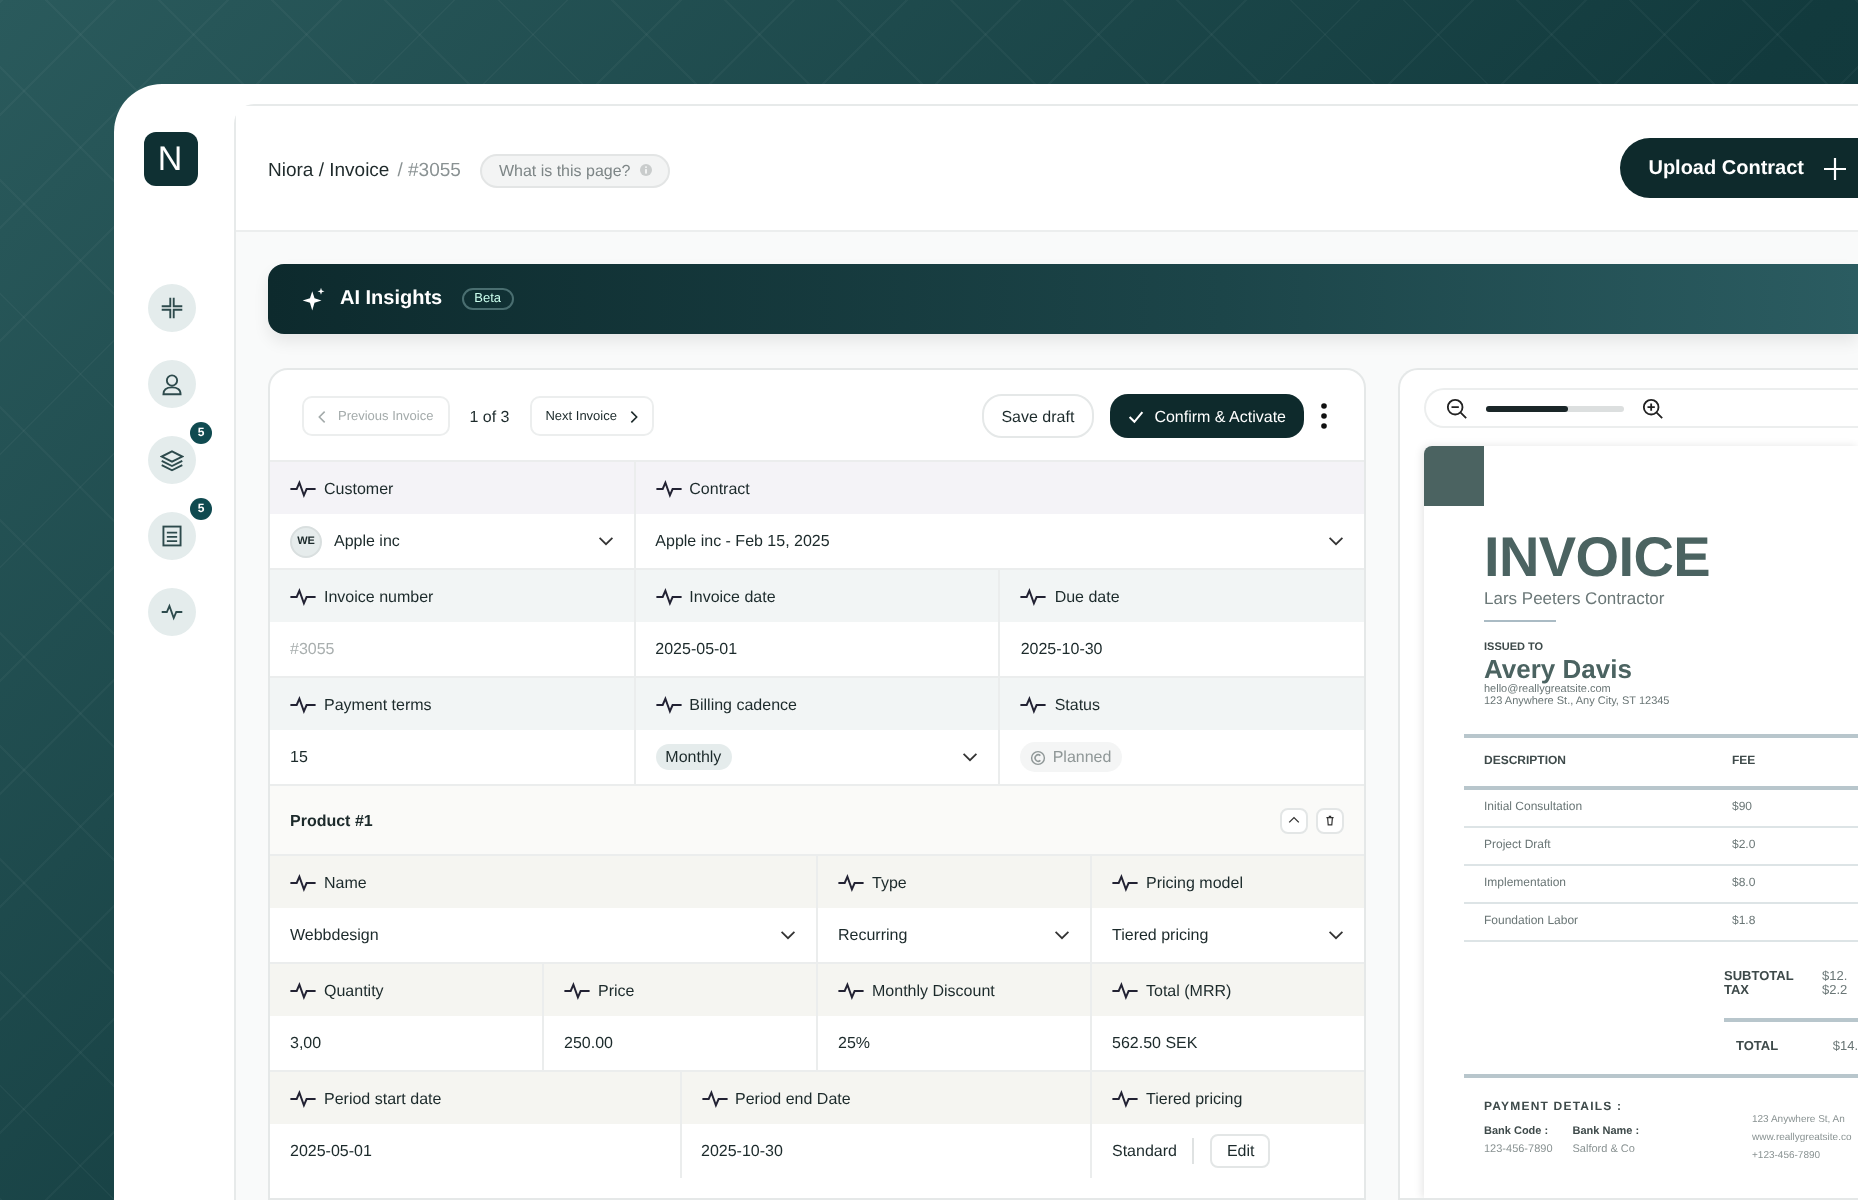 Image resolution: width=1858 pixels, height=1200 pixels. Describe the element at coordinates (1194, 882) in the screenshot. I see `field-label: Pricing model` at that location.